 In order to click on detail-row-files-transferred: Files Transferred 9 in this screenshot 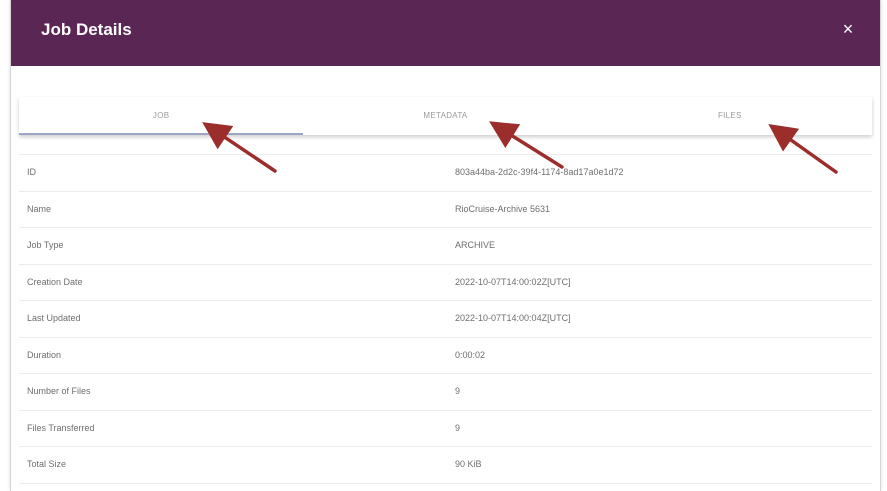, I will do `click(445, 429)`.